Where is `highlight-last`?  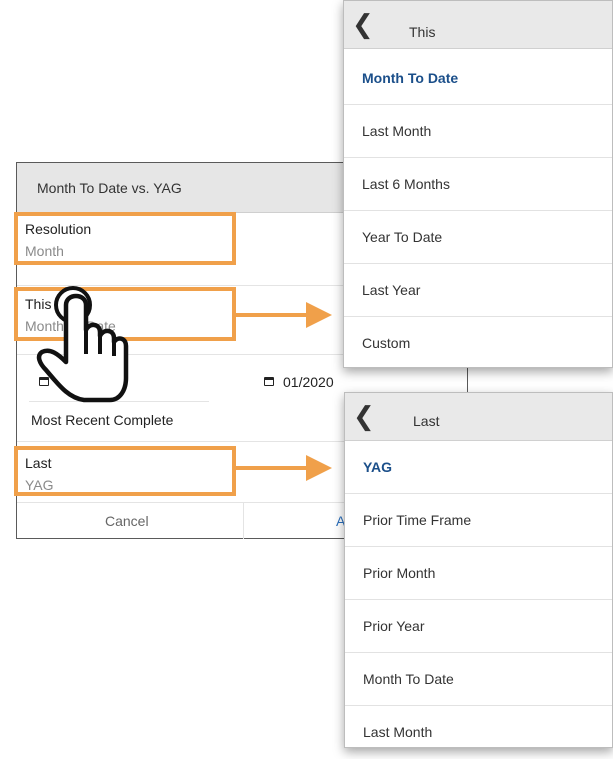
highlight-last is located at coordinates (125, 471).